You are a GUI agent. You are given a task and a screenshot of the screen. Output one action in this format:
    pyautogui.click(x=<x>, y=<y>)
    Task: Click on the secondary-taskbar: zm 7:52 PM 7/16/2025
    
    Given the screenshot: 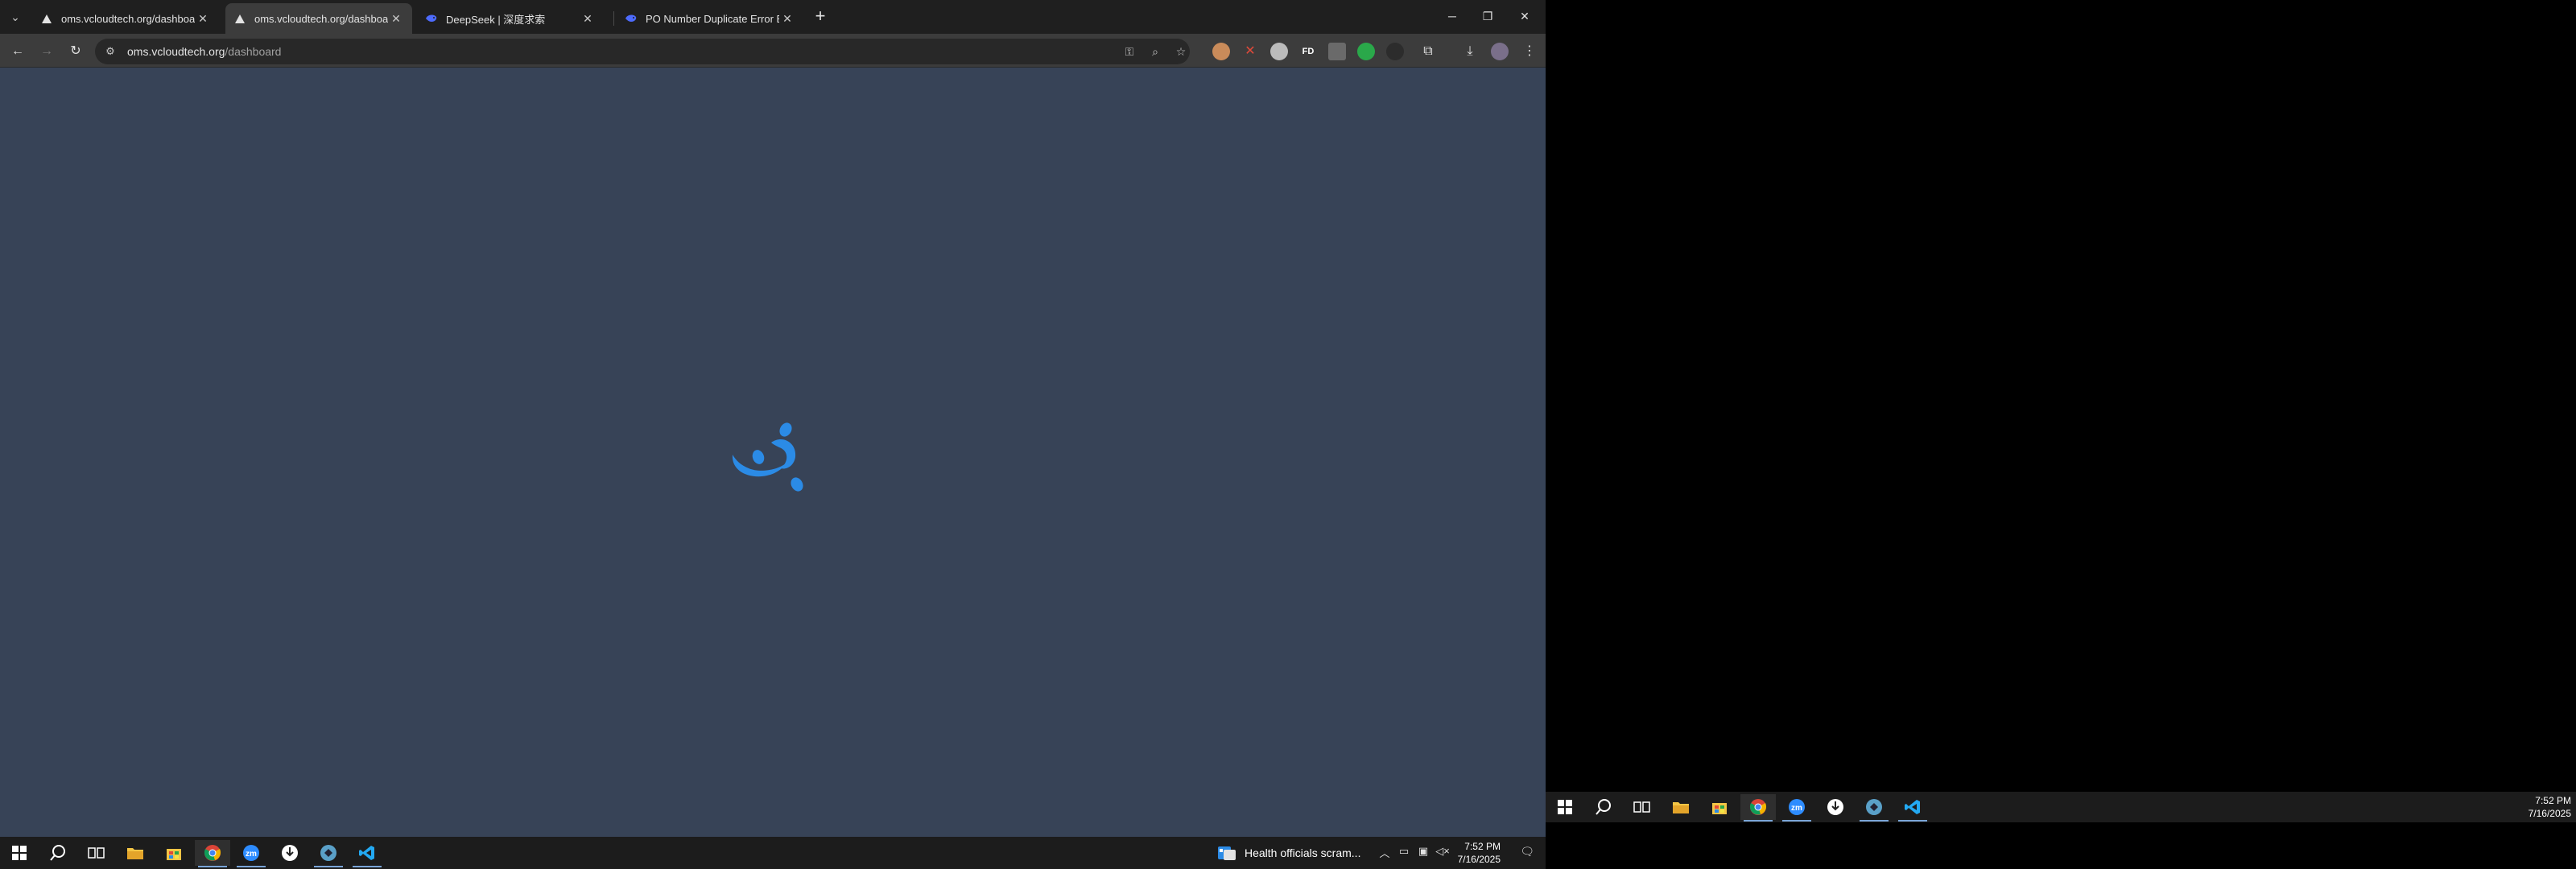 What is the action you would take?
    pyautogui.click(x=2061, y=807)
    